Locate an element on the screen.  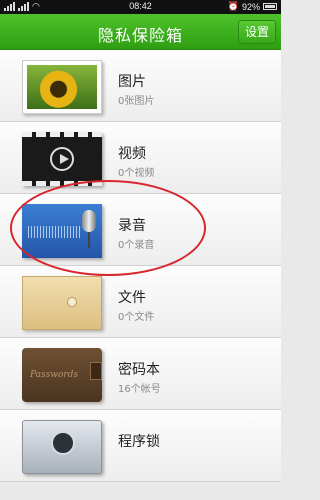
microphone-icon is located at coordinates (62, 231).